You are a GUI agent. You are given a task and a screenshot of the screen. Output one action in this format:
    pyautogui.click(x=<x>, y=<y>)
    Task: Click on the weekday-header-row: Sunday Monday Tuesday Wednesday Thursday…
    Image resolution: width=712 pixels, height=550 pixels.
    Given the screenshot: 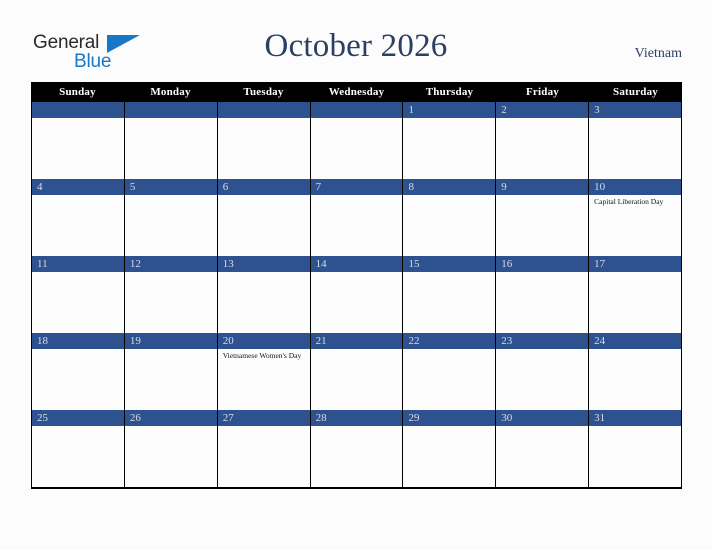 What is the action you would take?
    pyautogui.click(x=356, y=92)
    